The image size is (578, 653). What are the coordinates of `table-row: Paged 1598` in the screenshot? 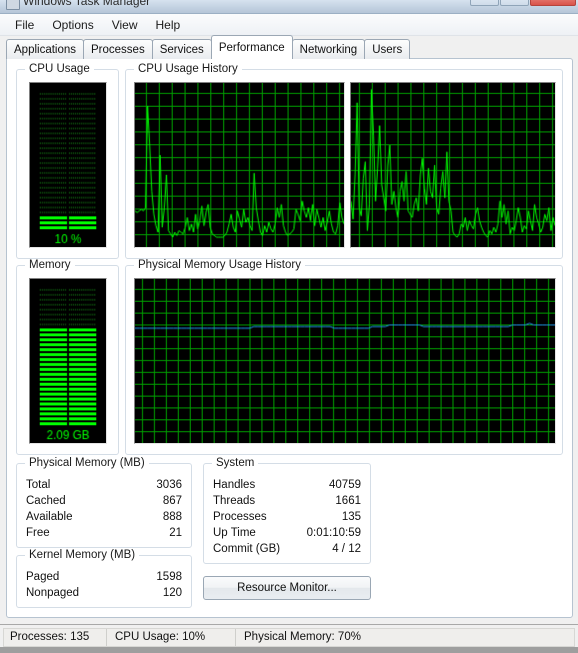 It's located at (104, 577).